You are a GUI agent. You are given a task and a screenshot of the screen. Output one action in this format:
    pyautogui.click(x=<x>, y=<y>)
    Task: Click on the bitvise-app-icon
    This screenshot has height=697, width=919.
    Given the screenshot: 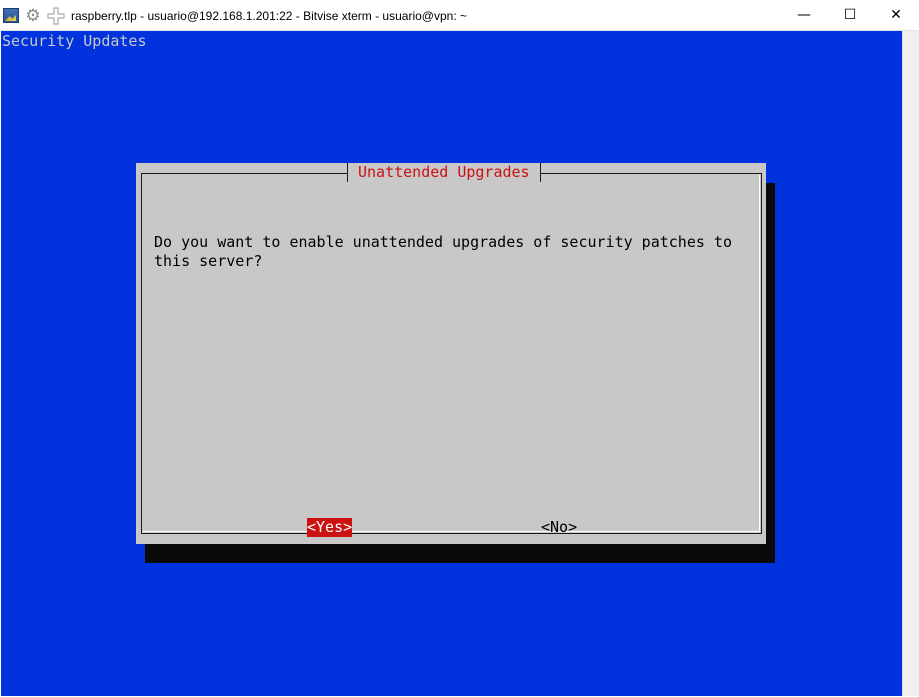 What is the action you would take?
    pyautogui.click(x=11, y=15)
    